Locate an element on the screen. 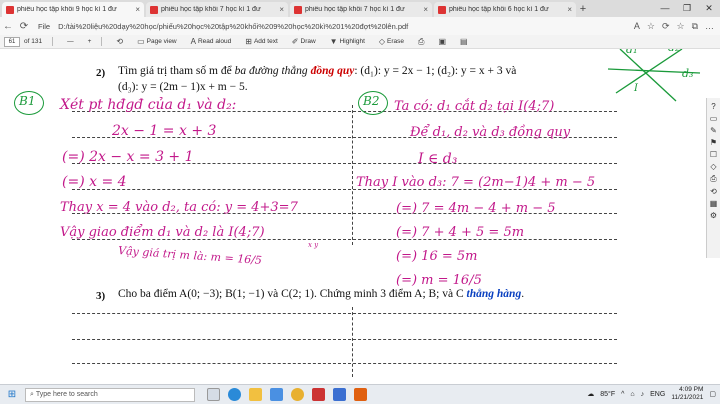  erase-button: ◇ Erase is located at coordinates (391, 41).